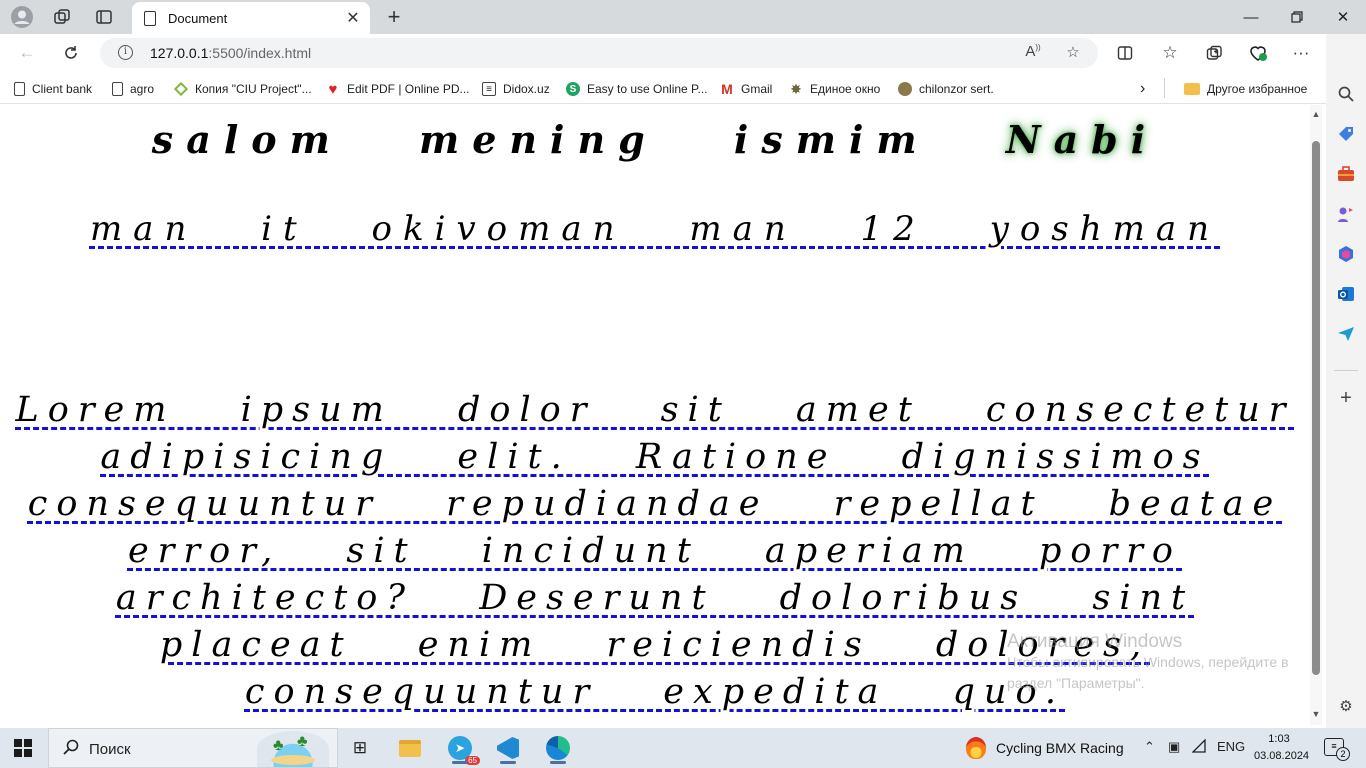 The height and width of the screenshot is (768, 1366). I want to click on favorites-overflow-chevron-icon: ›, so click(1142, 89).